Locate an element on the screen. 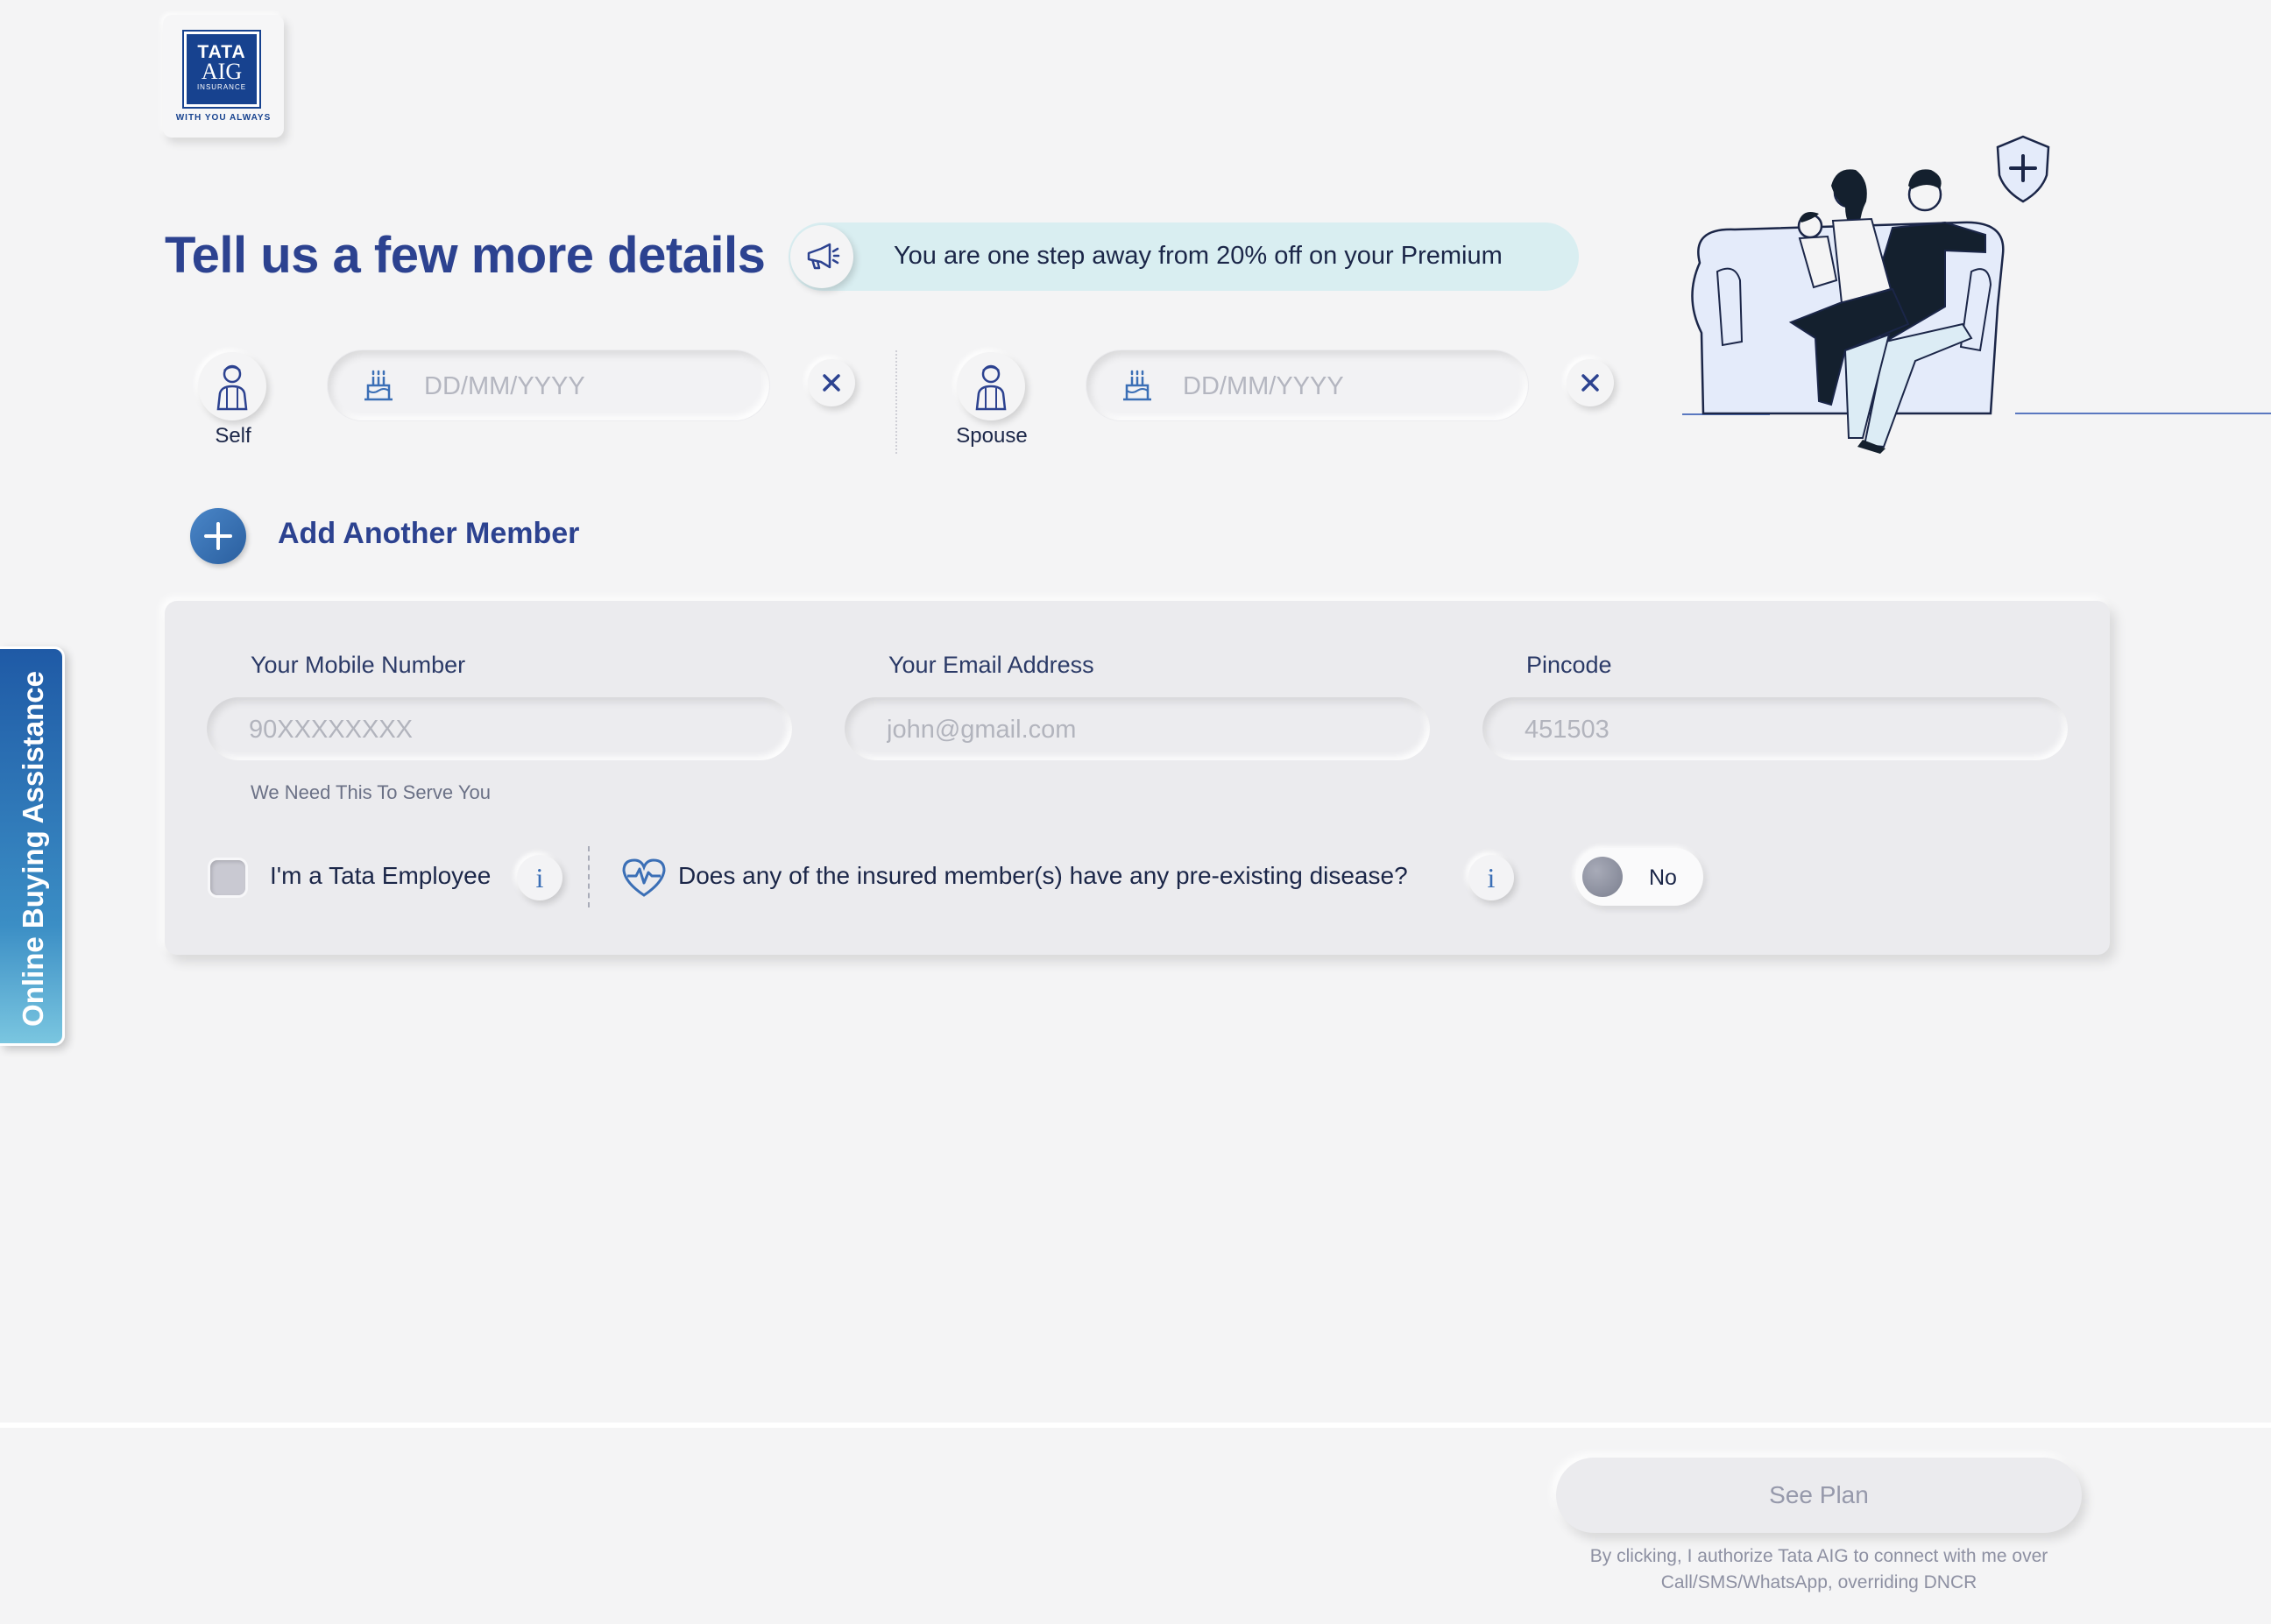 The image size is (2271, 1624). tata-employee-info-button: i is located at coordinates (539, 877).